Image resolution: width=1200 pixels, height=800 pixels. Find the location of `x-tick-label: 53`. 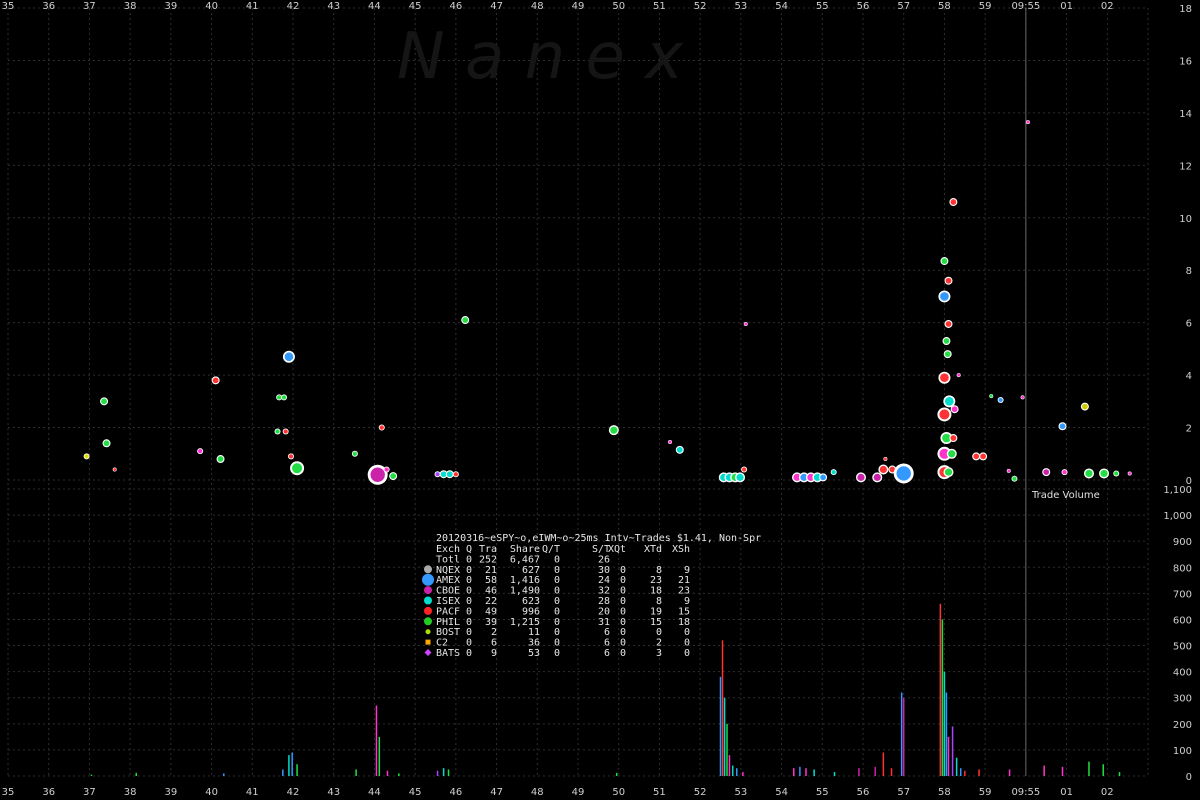

x-tick-label: 53 is located at coordinates (740, 792).